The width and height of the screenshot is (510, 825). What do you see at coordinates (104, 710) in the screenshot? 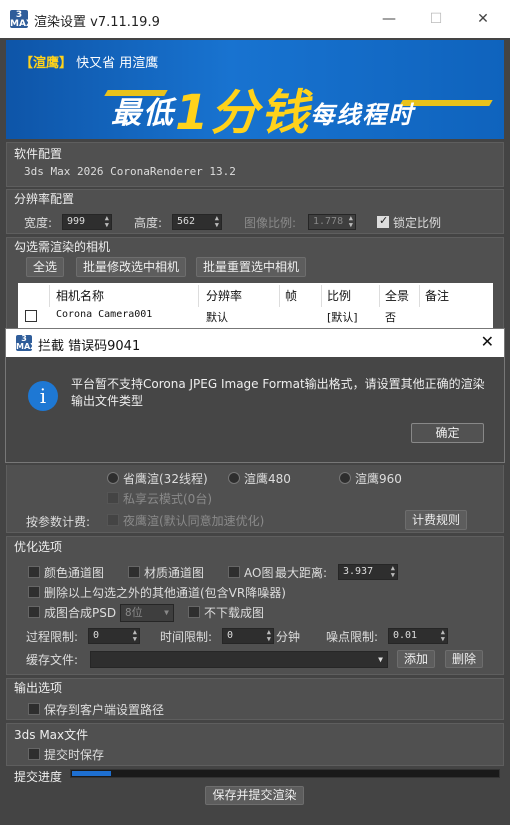
I see `save-client-path-label: 保存到客户端设置路径` at bounding box center [104, 710].